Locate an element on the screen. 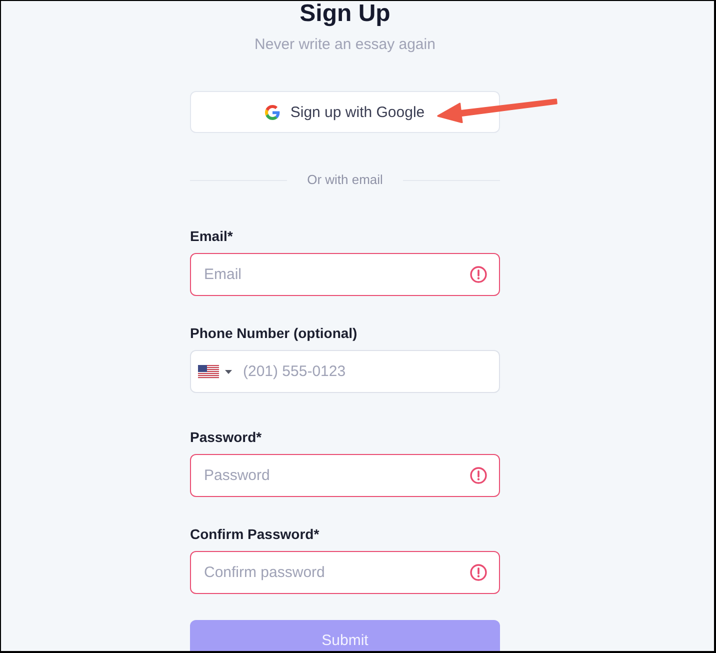  page-title: Sign Up is located at coordinates (345, 14).